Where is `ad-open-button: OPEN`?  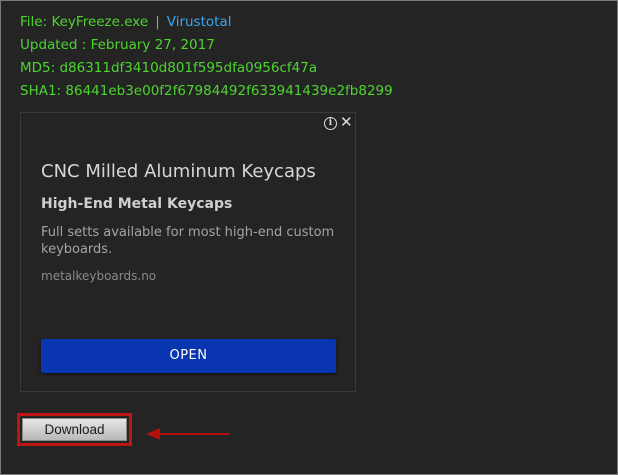
ad-open-button: OPEN is located at coordinates (188, 356).